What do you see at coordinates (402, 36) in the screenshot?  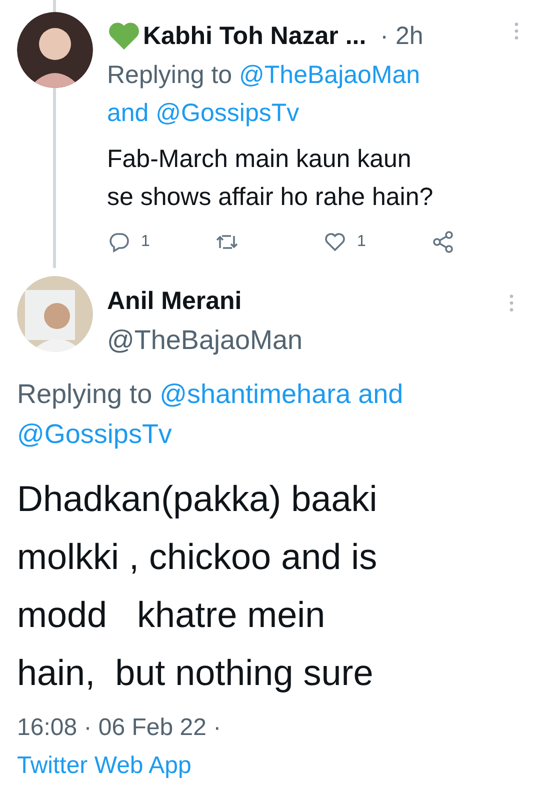 I see `tweet-time: · 2h` at bounding box center [402, 36].